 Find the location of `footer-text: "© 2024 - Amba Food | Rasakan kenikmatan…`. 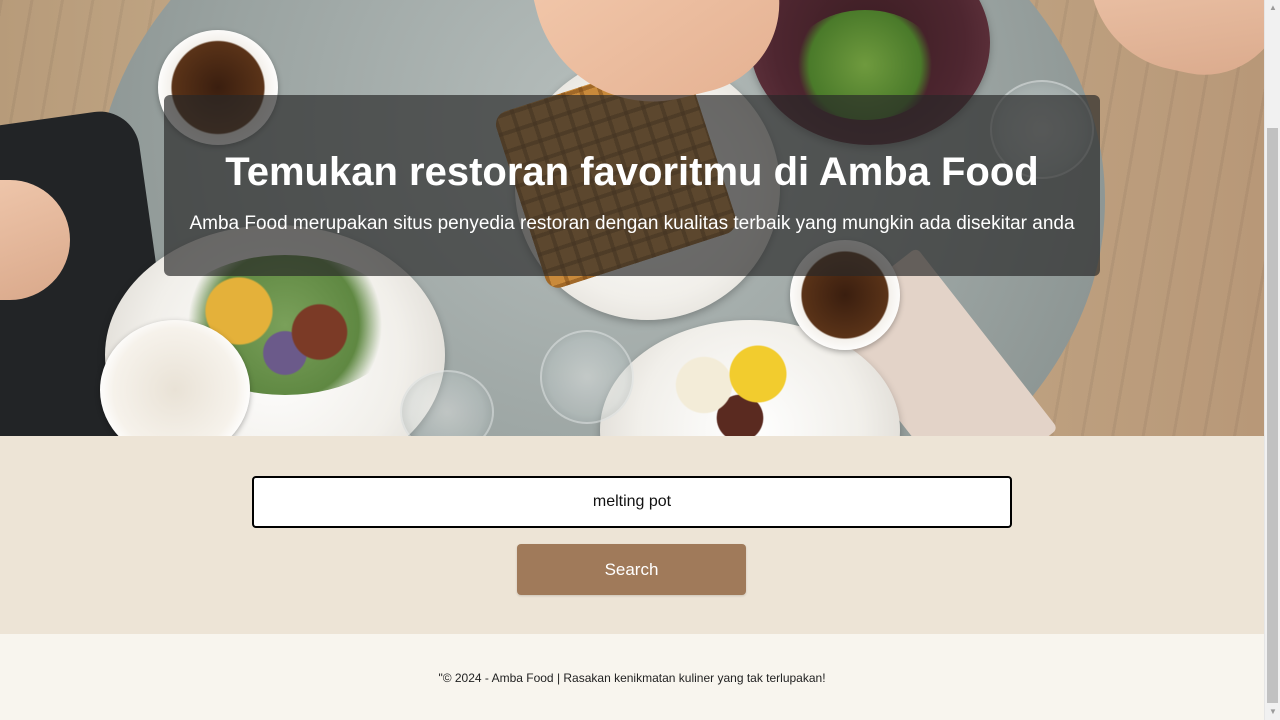

footer-text: "© 2024 - Amba Food | Rasakan kenikmatan… is located at coordinates (632, 678).